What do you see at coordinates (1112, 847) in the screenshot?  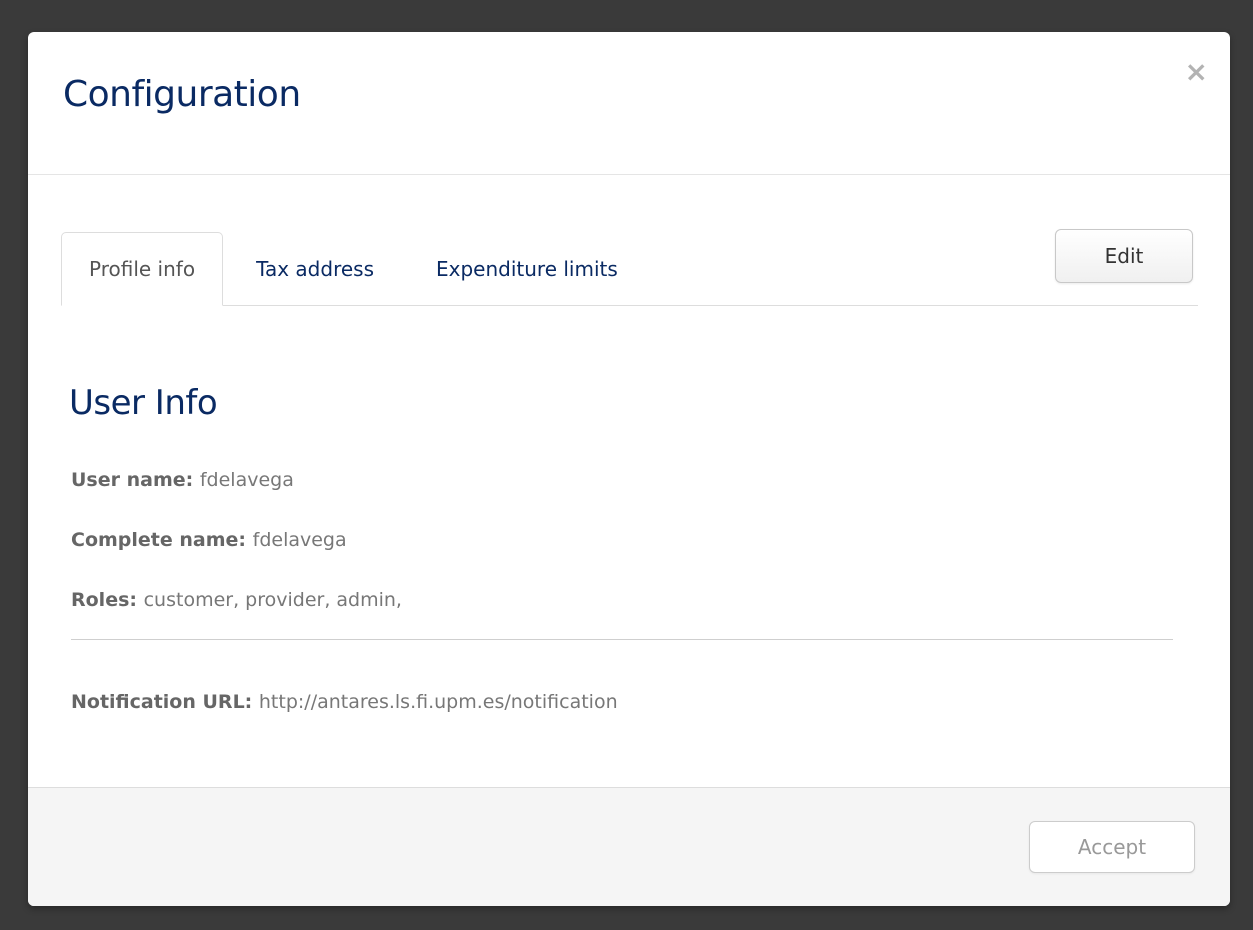 I see `accept-button: Accept` at bounding box center [1112, 847].